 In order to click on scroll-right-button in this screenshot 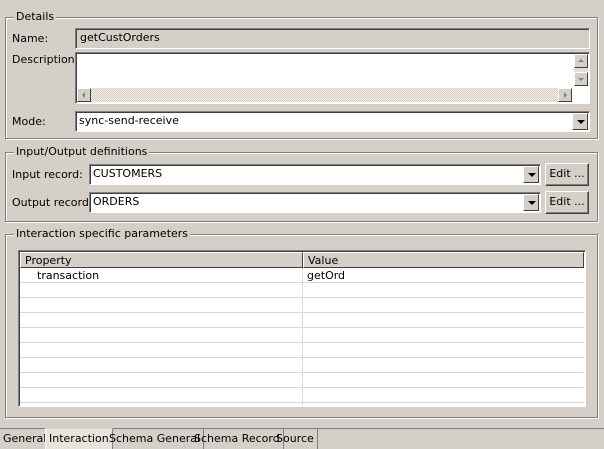, I will do `click(565, 95)`.